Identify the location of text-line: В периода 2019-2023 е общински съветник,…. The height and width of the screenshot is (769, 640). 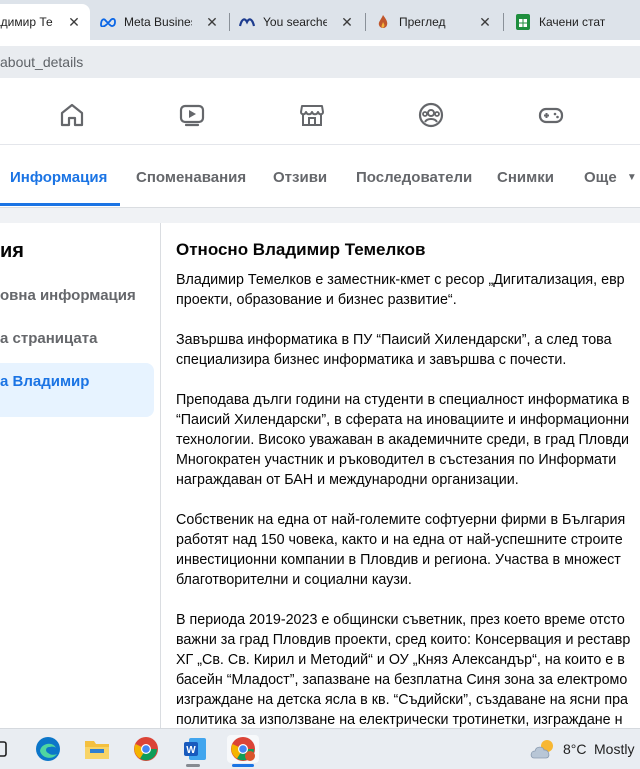
(400, 620).